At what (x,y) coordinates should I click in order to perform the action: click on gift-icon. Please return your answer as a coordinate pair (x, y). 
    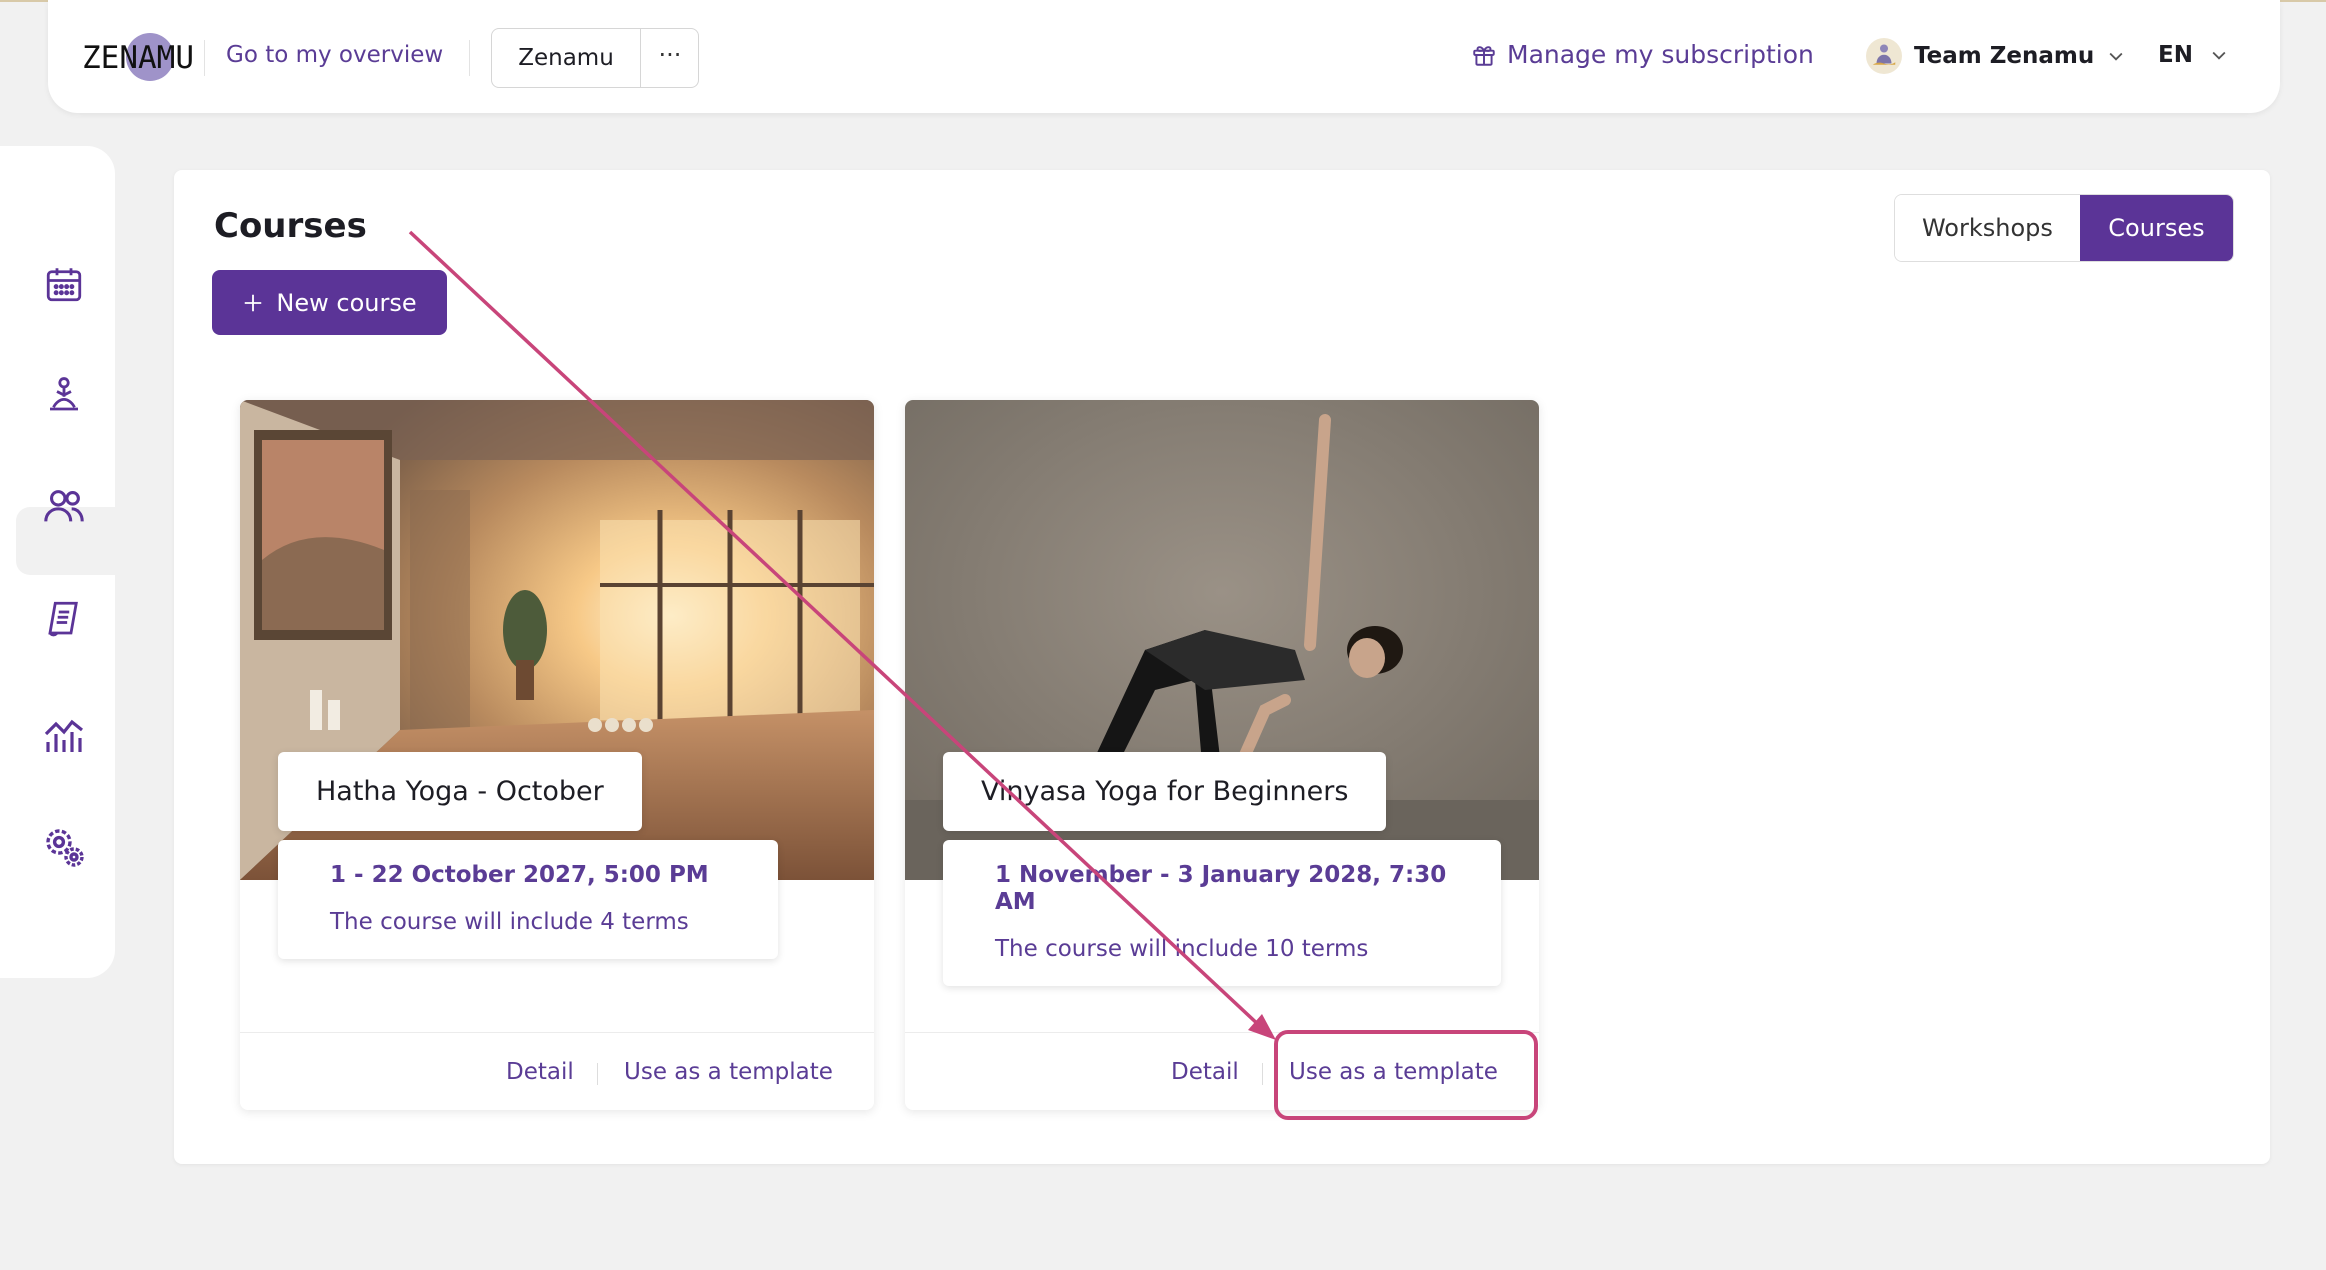
    Looking at the image, I should click on (1484, 55).